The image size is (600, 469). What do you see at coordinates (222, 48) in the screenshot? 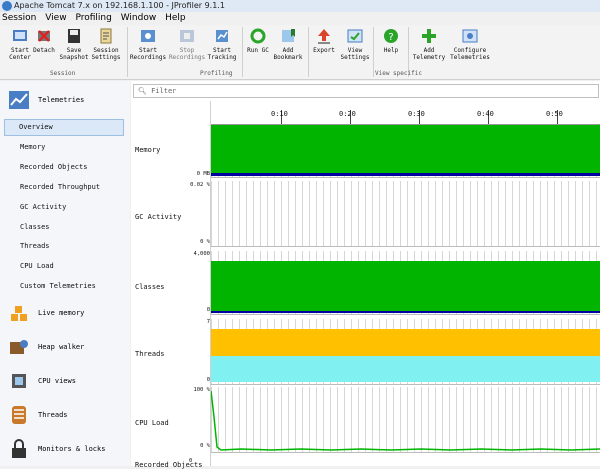
I see `start-tracking-button: Start Tracking` at bounding box center [222, 48].